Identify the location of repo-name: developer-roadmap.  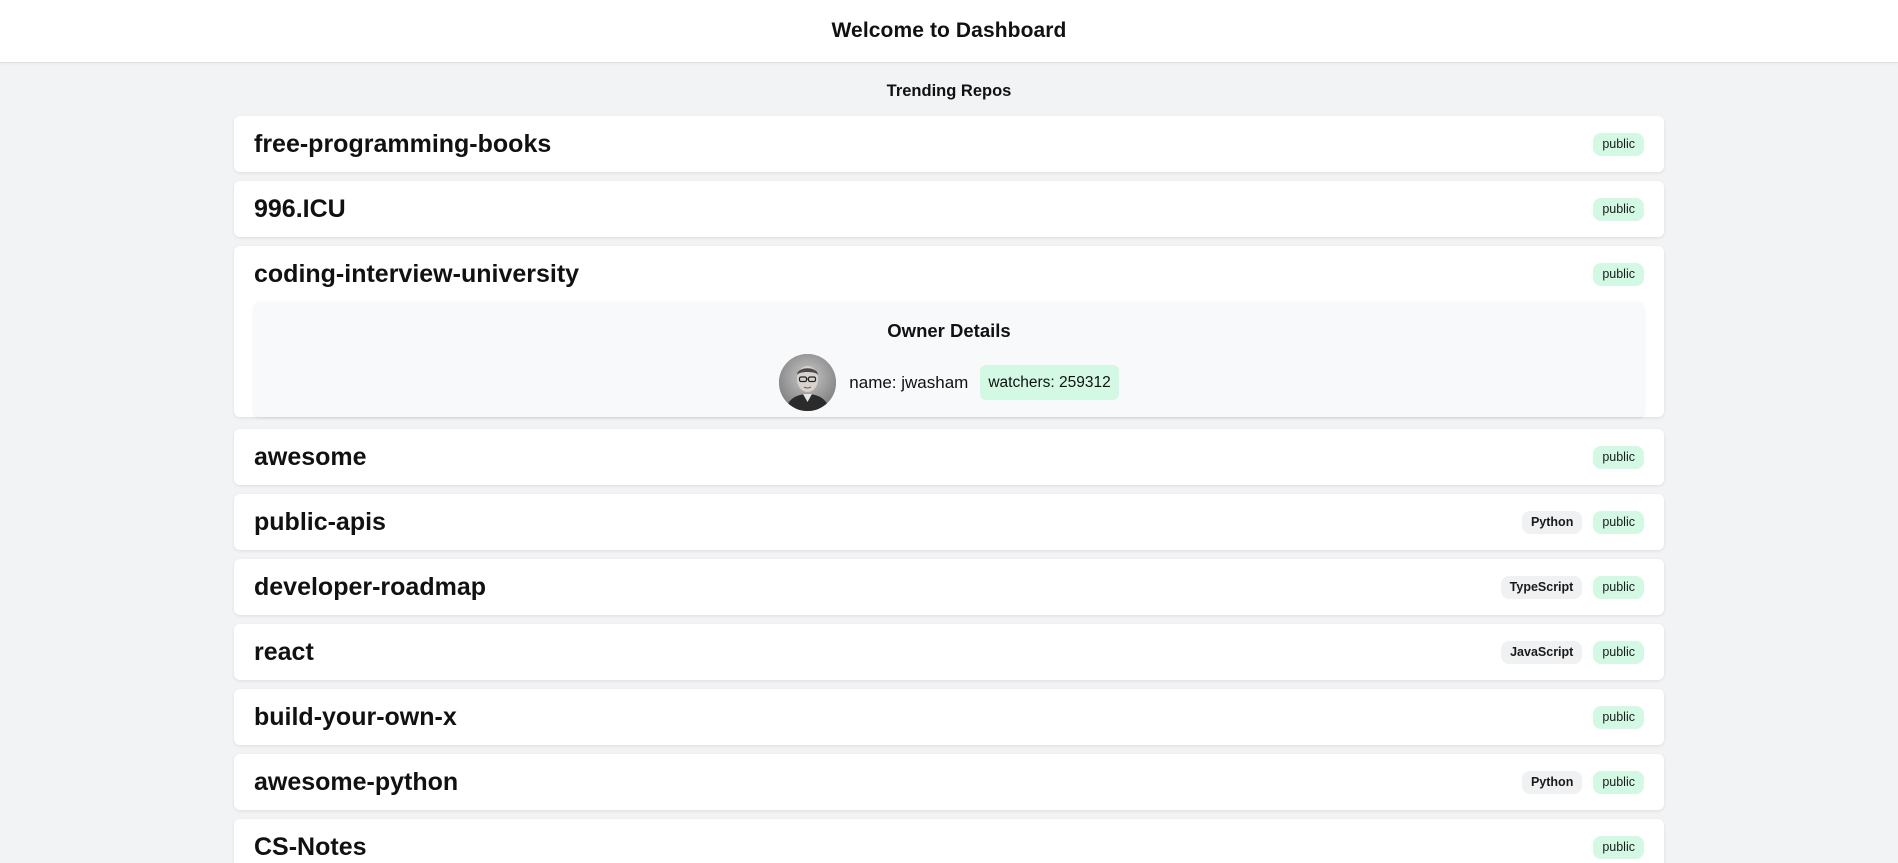
(370, 587).